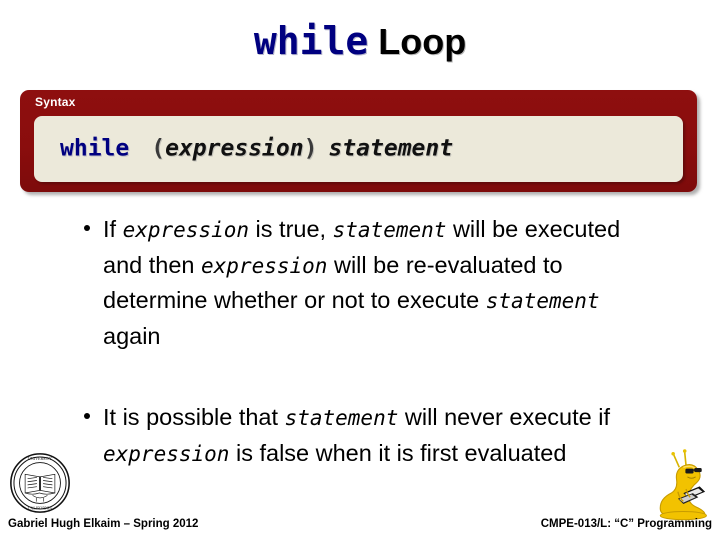  I want to click on page-title: while Loop, so click(360, 41).